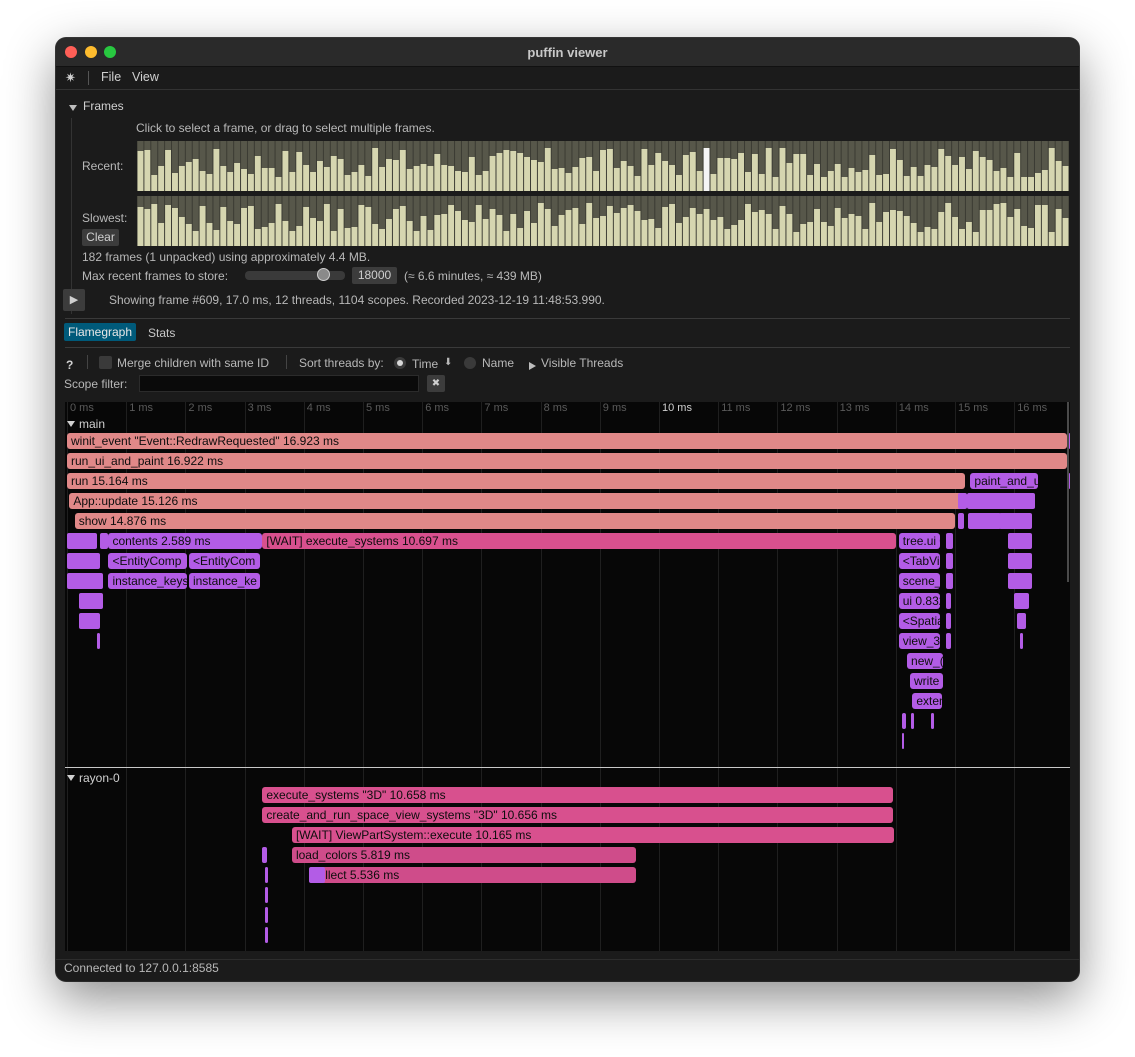  Describe the element at coordinates (919, 561) in the screenshot. I see `scope-bar: <TabVie` at that location.